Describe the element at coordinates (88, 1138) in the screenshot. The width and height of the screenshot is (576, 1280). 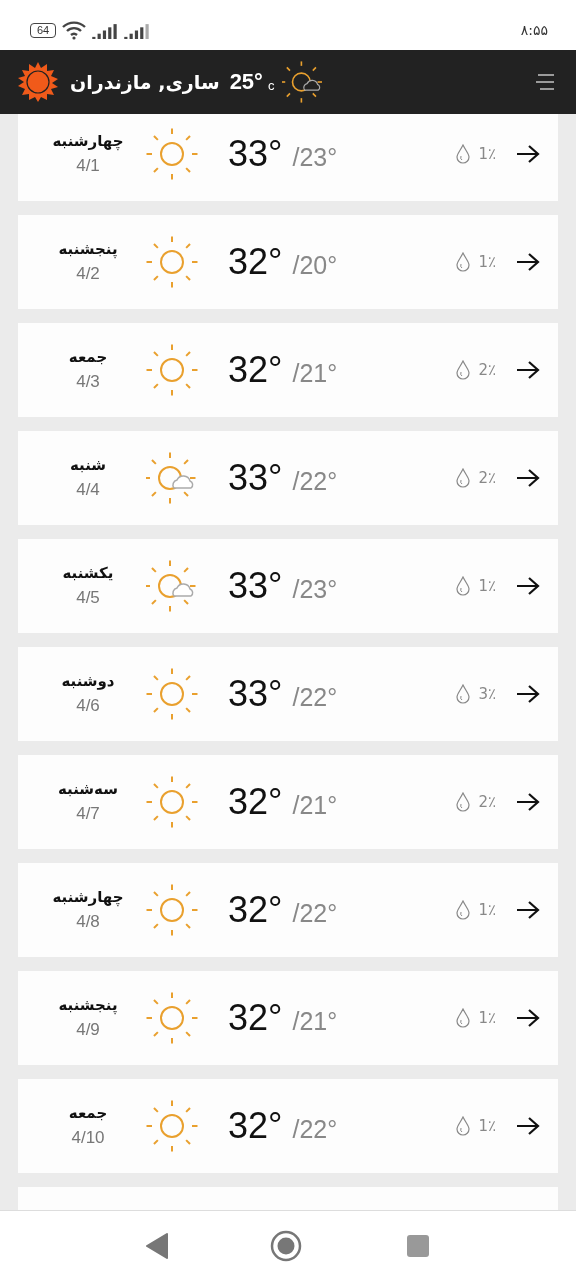
I see `date-label: 4/10` at that location.